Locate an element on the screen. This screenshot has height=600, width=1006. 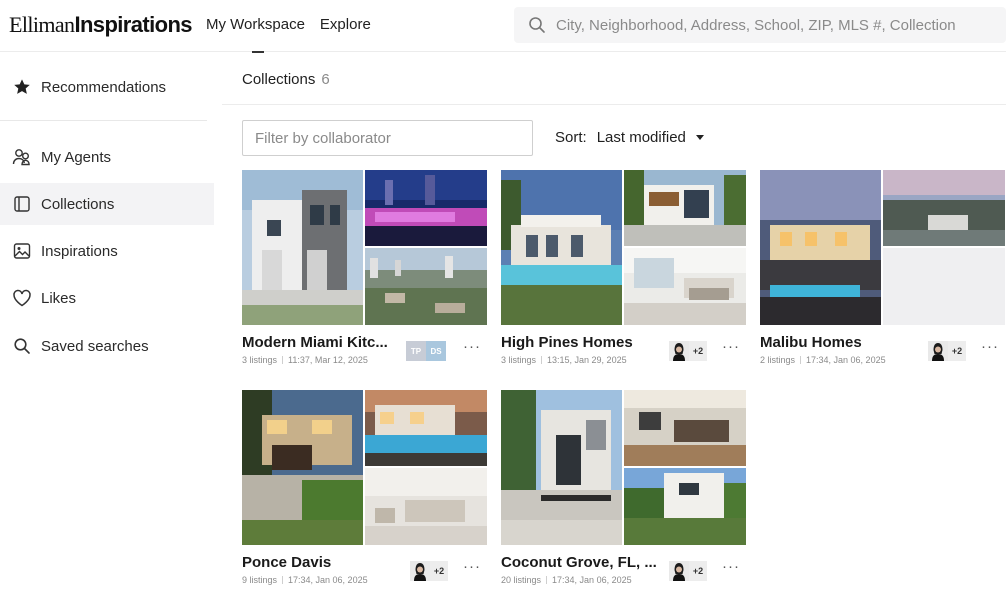
sort-dropdown: Last modified is located at coordinates (650, 137).